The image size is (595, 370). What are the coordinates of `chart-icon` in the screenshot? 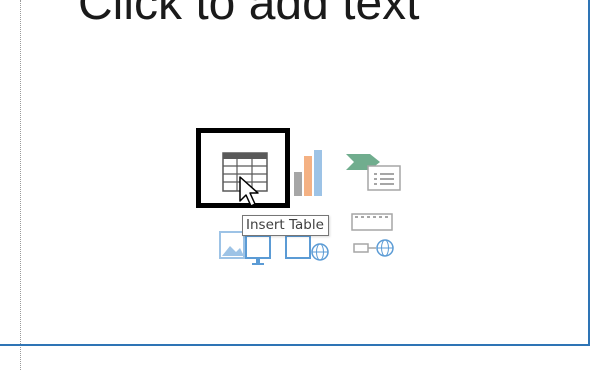 It's located at (311, 173).